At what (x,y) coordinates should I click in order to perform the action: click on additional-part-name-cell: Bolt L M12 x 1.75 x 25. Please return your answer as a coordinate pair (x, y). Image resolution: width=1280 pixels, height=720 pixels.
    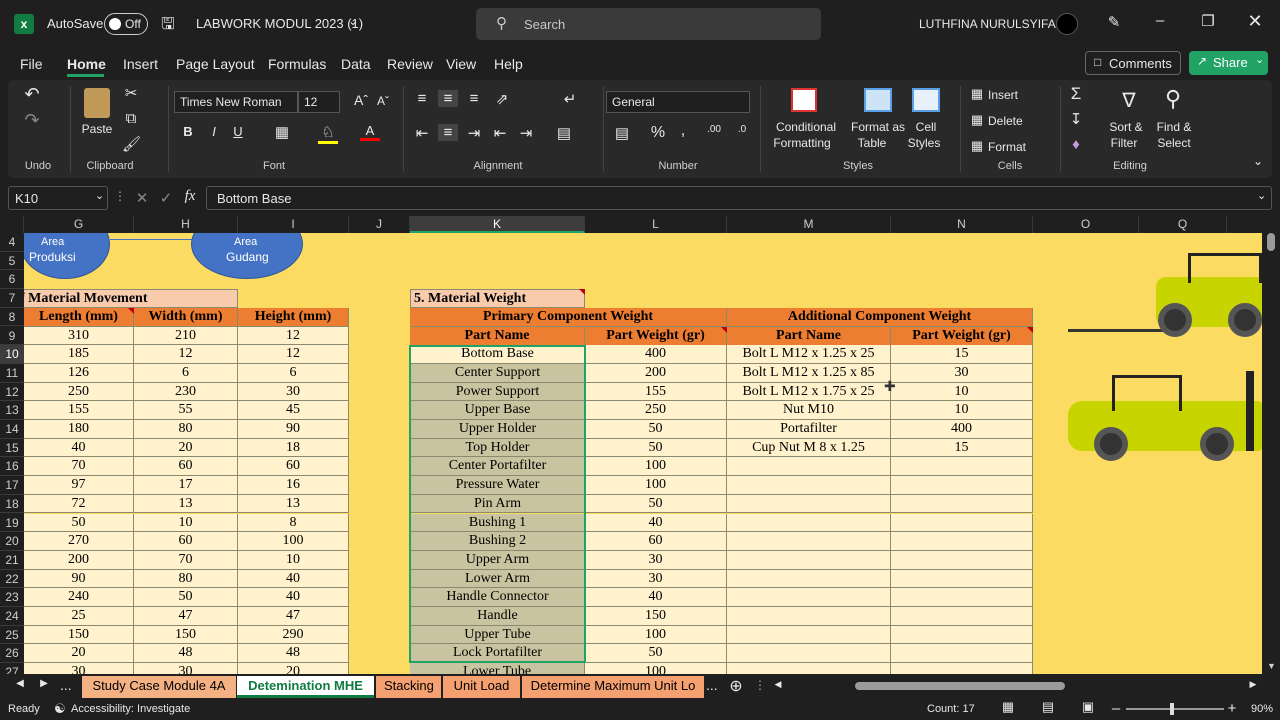
    Looking at the image, I should click on (809, 392).